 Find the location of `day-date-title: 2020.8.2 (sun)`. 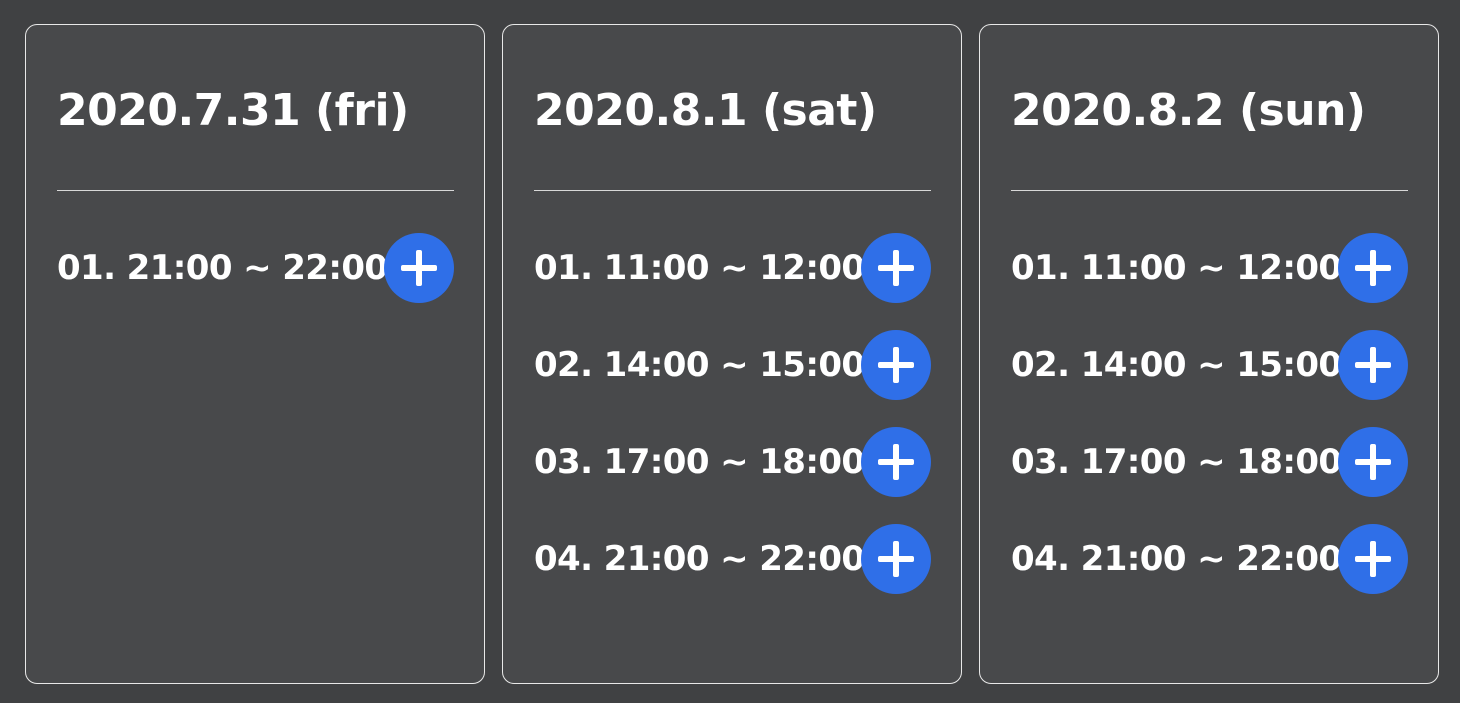

day-date-title: 2020.8.2 (sun) is located at coordinates (1188, 110).